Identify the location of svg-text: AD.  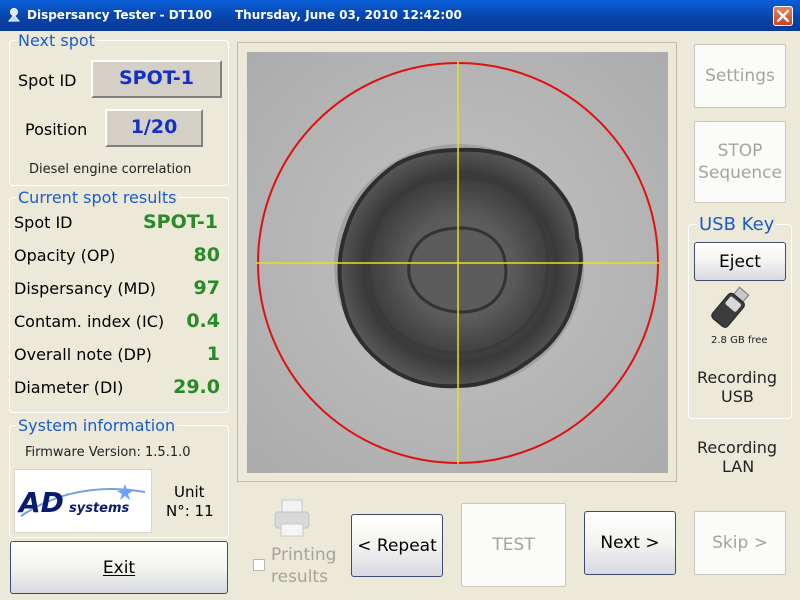
(40, 502).